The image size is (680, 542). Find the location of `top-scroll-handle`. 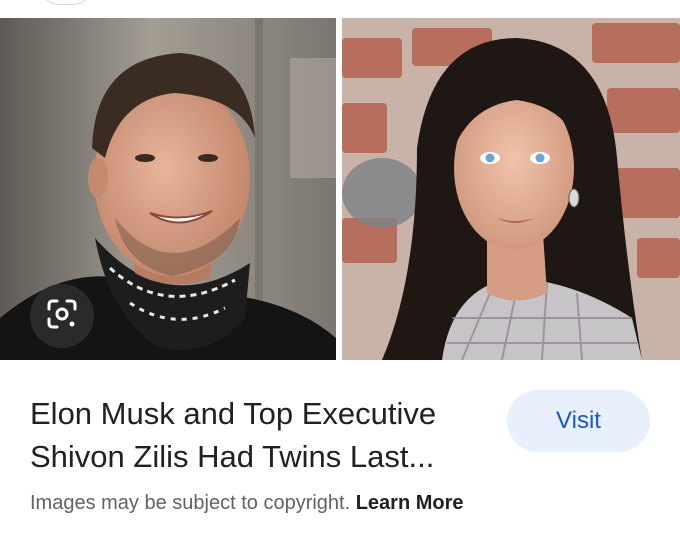

top-scroll-handle is located at coordinates (66, 2).